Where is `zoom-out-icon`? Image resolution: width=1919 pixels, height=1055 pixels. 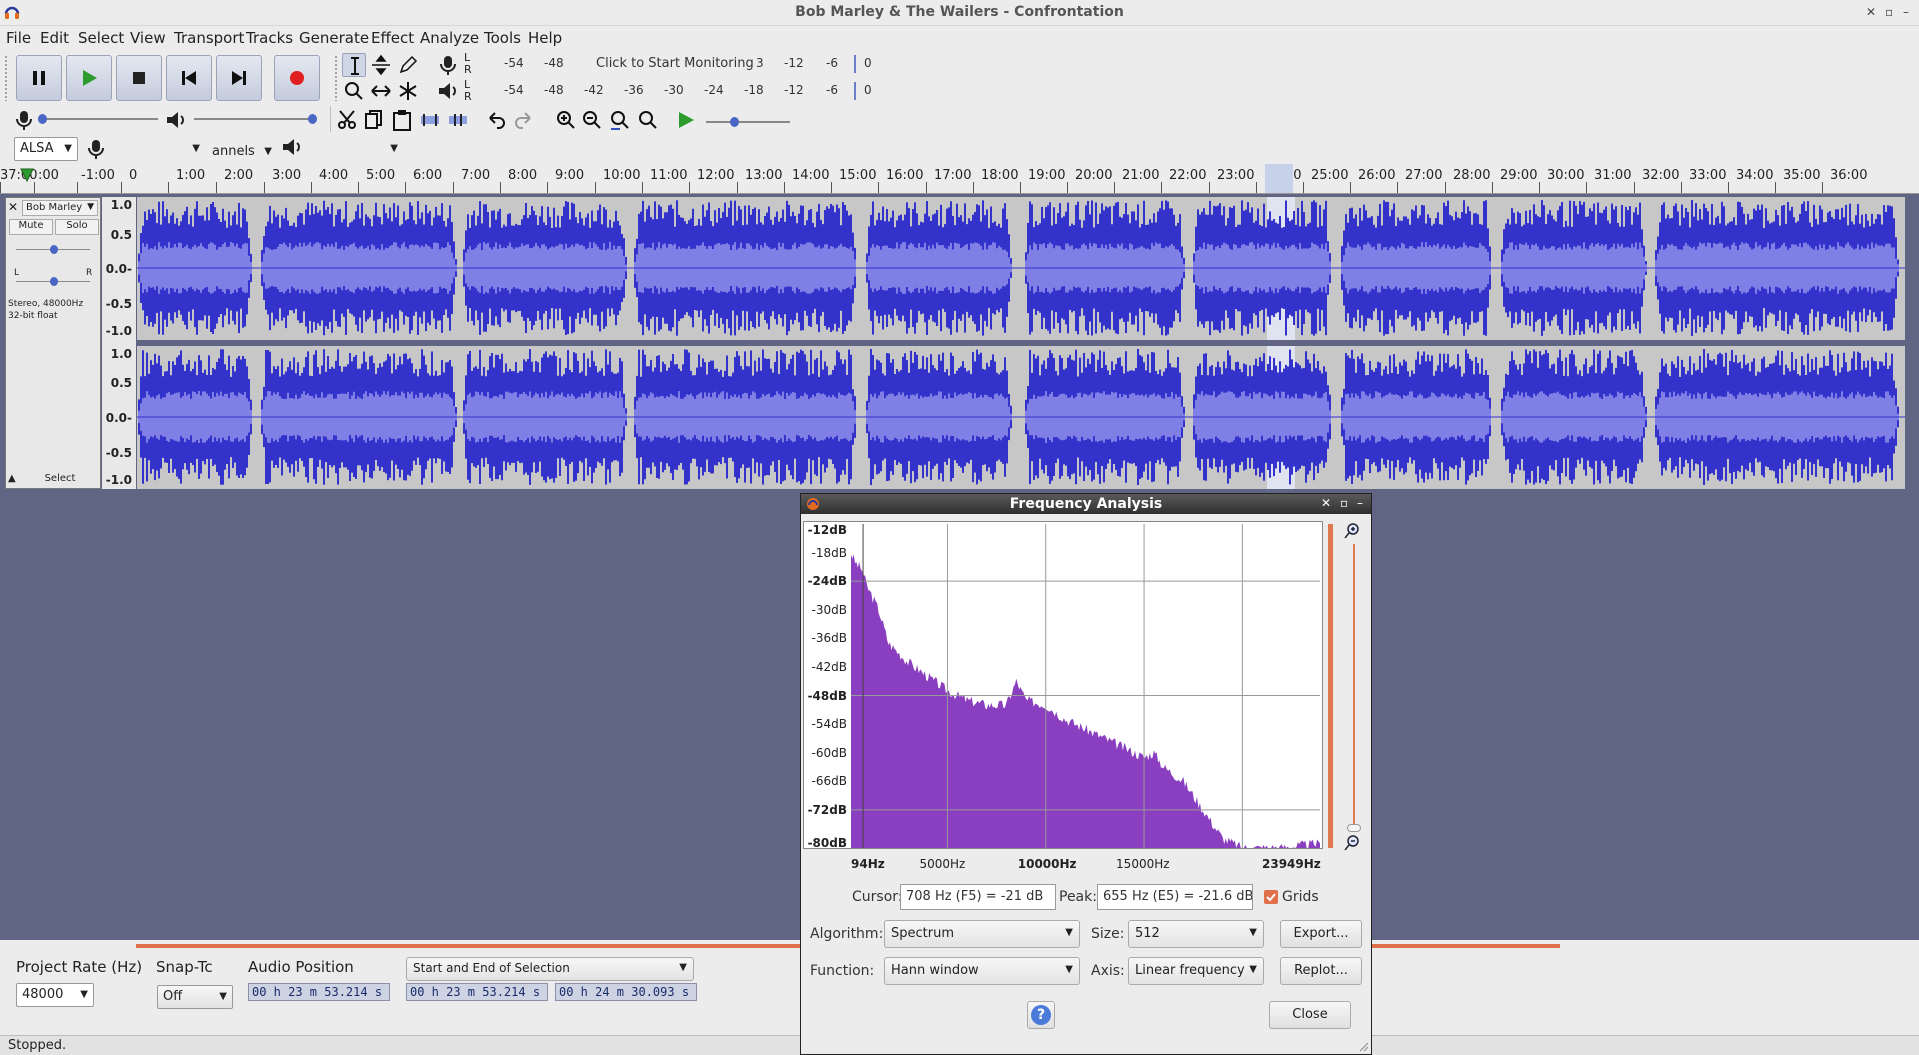 zoom-out-icon is located at coordinates (1352, 843).